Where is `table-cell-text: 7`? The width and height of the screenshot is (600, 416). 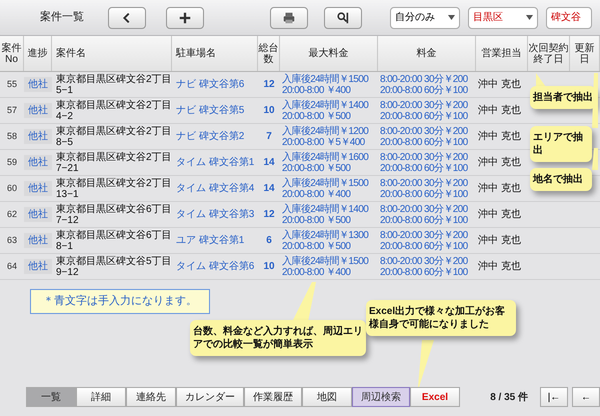
table-cell-text: 7 is located at coordinates (269, 137).